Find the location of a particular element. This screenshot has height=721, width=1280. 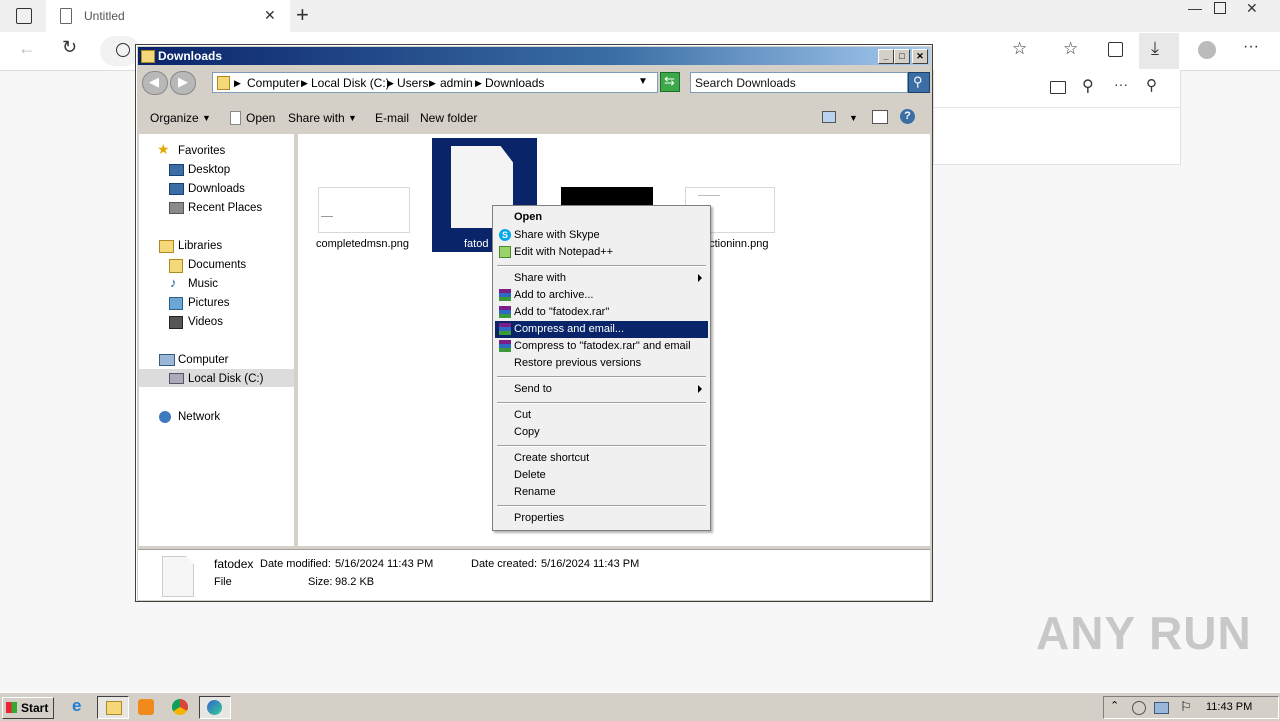

back-arrow-icon: ◀ is located at coordinates (154, 81).